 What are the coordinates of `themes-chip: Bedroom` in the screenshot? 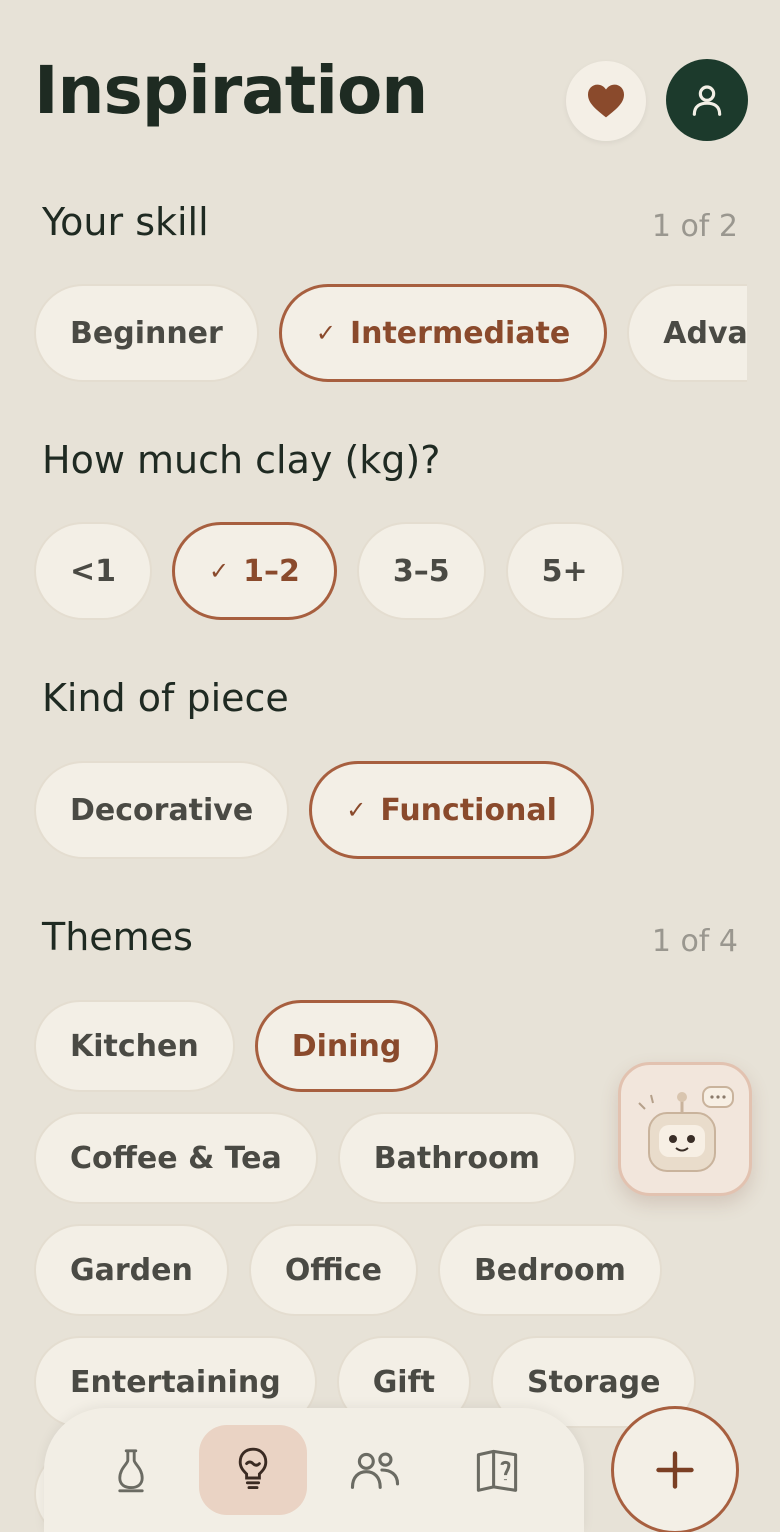 It's located at (549, 1270).